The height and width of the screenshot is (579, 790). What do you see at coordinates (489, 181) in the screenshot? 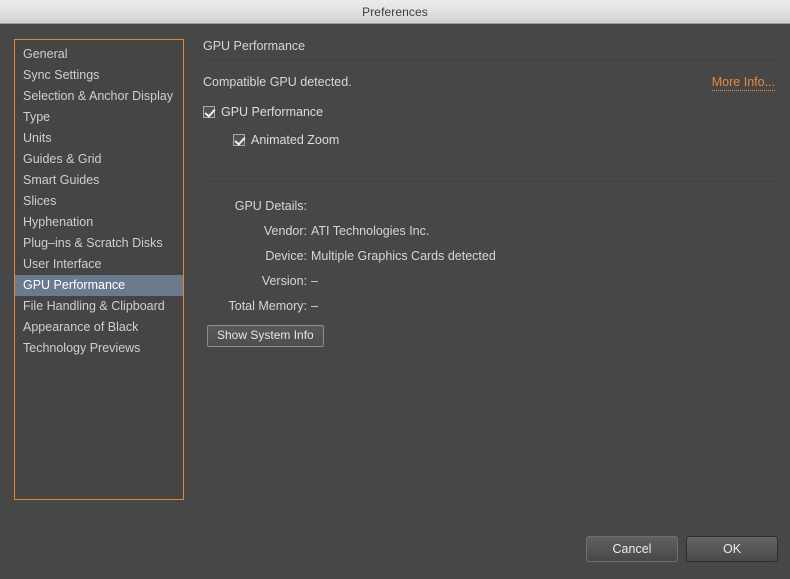
I see `section-divider` at bounding box center [489, 181].